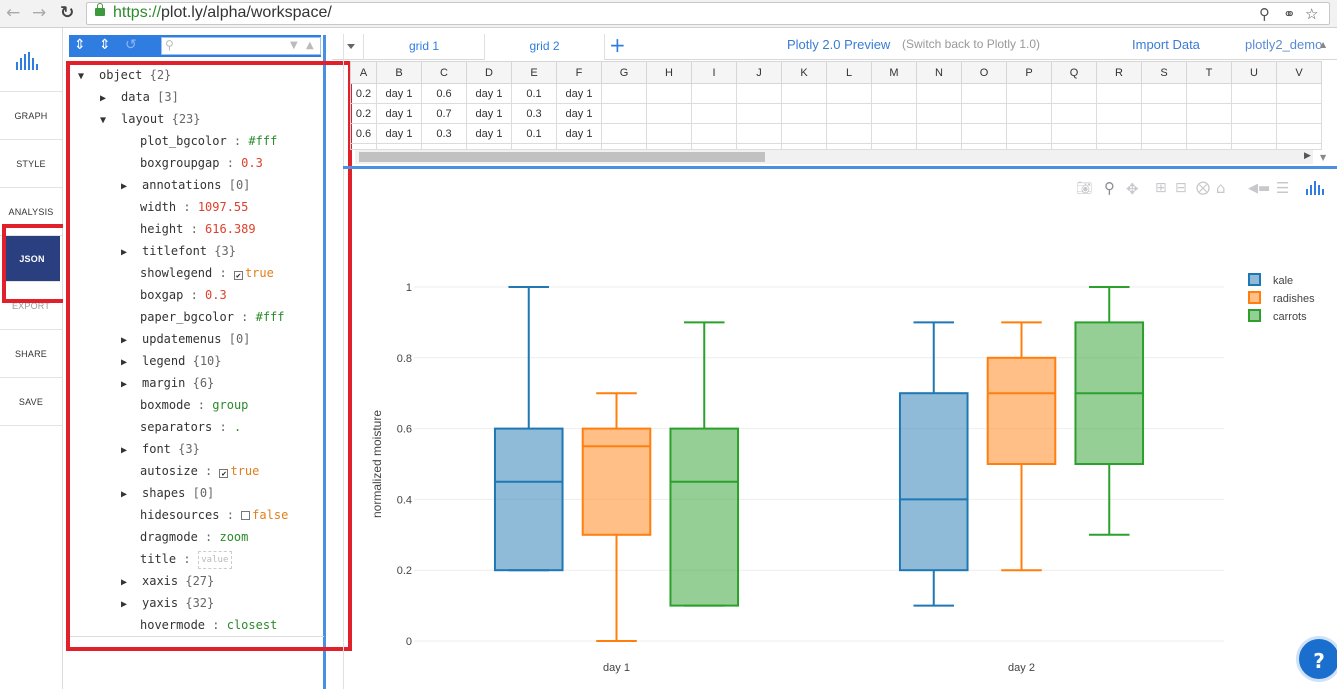  I want to click on undo-icon: ↺, so click(131, 45).